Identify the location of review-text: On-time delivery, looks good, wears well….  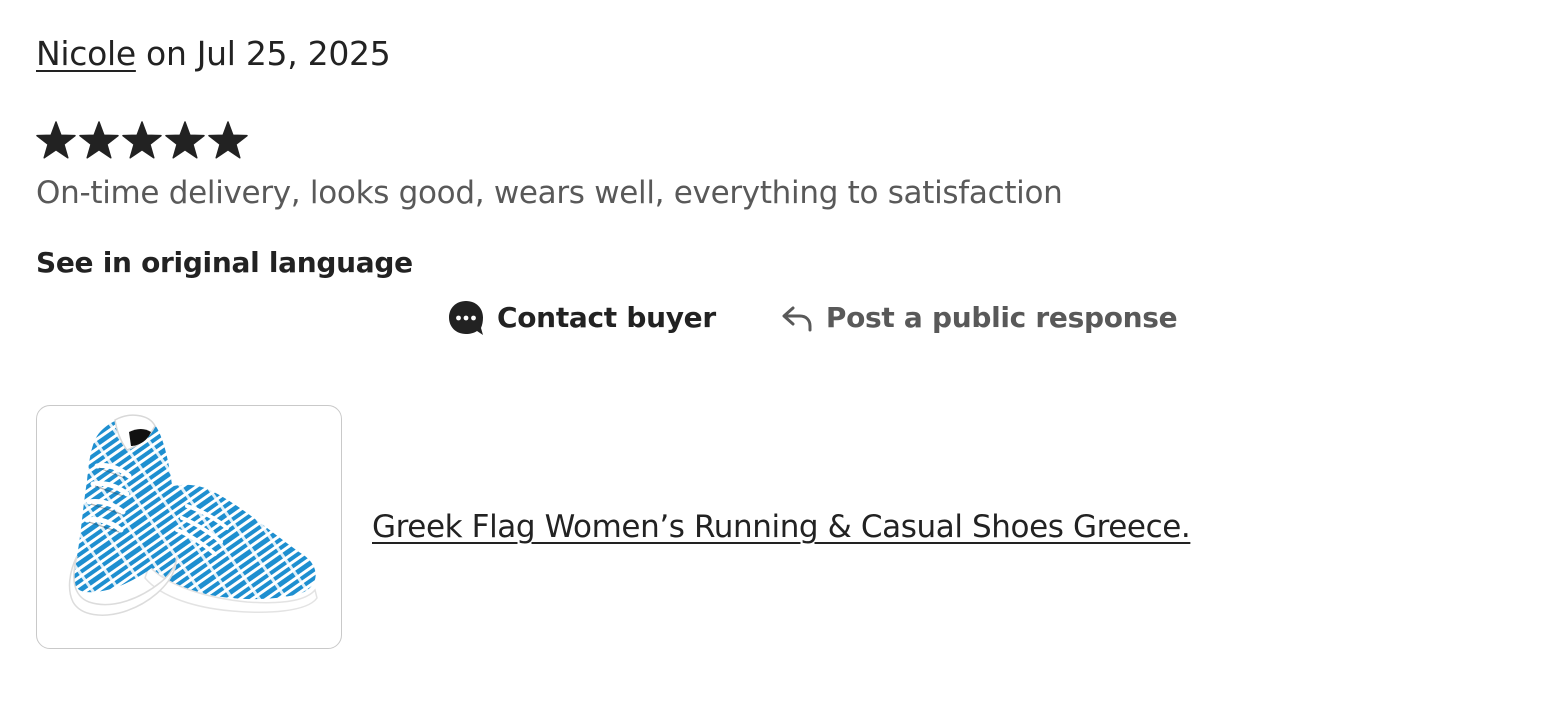
(549, 193).